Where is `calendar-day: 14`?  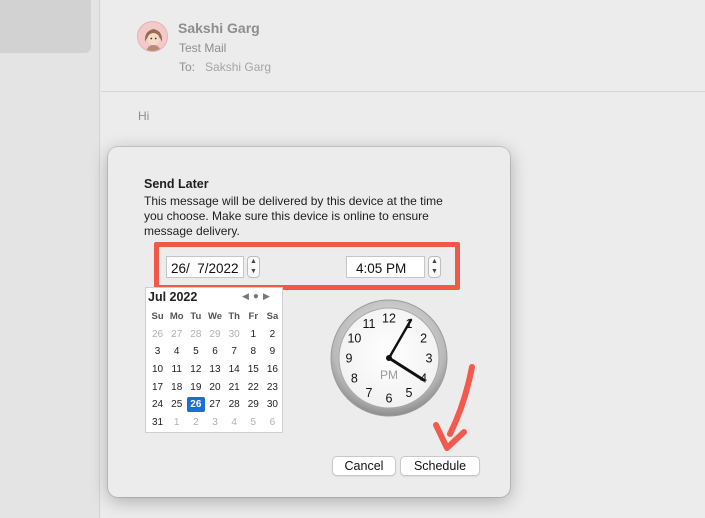
calendar-day: 14 is located at coordinates (234, 370).